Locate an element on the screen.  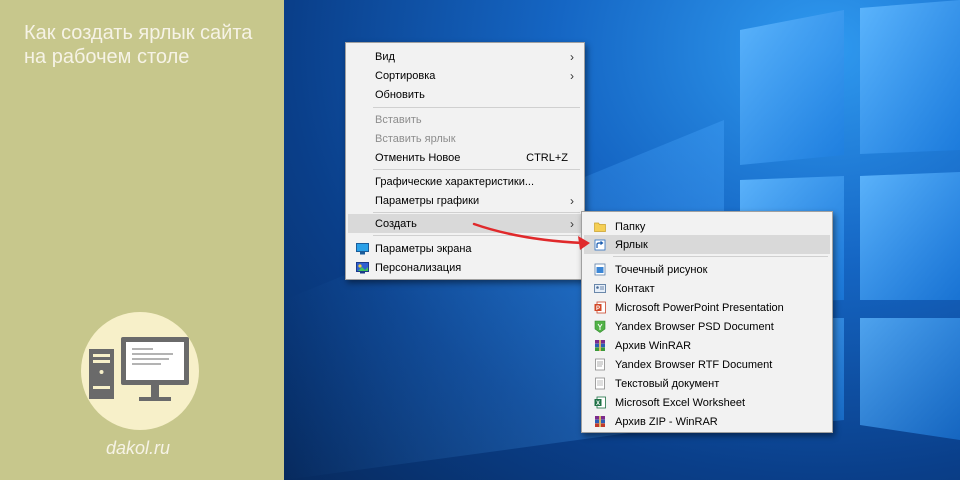
svg-text: P is located at coordinates (598, 309).